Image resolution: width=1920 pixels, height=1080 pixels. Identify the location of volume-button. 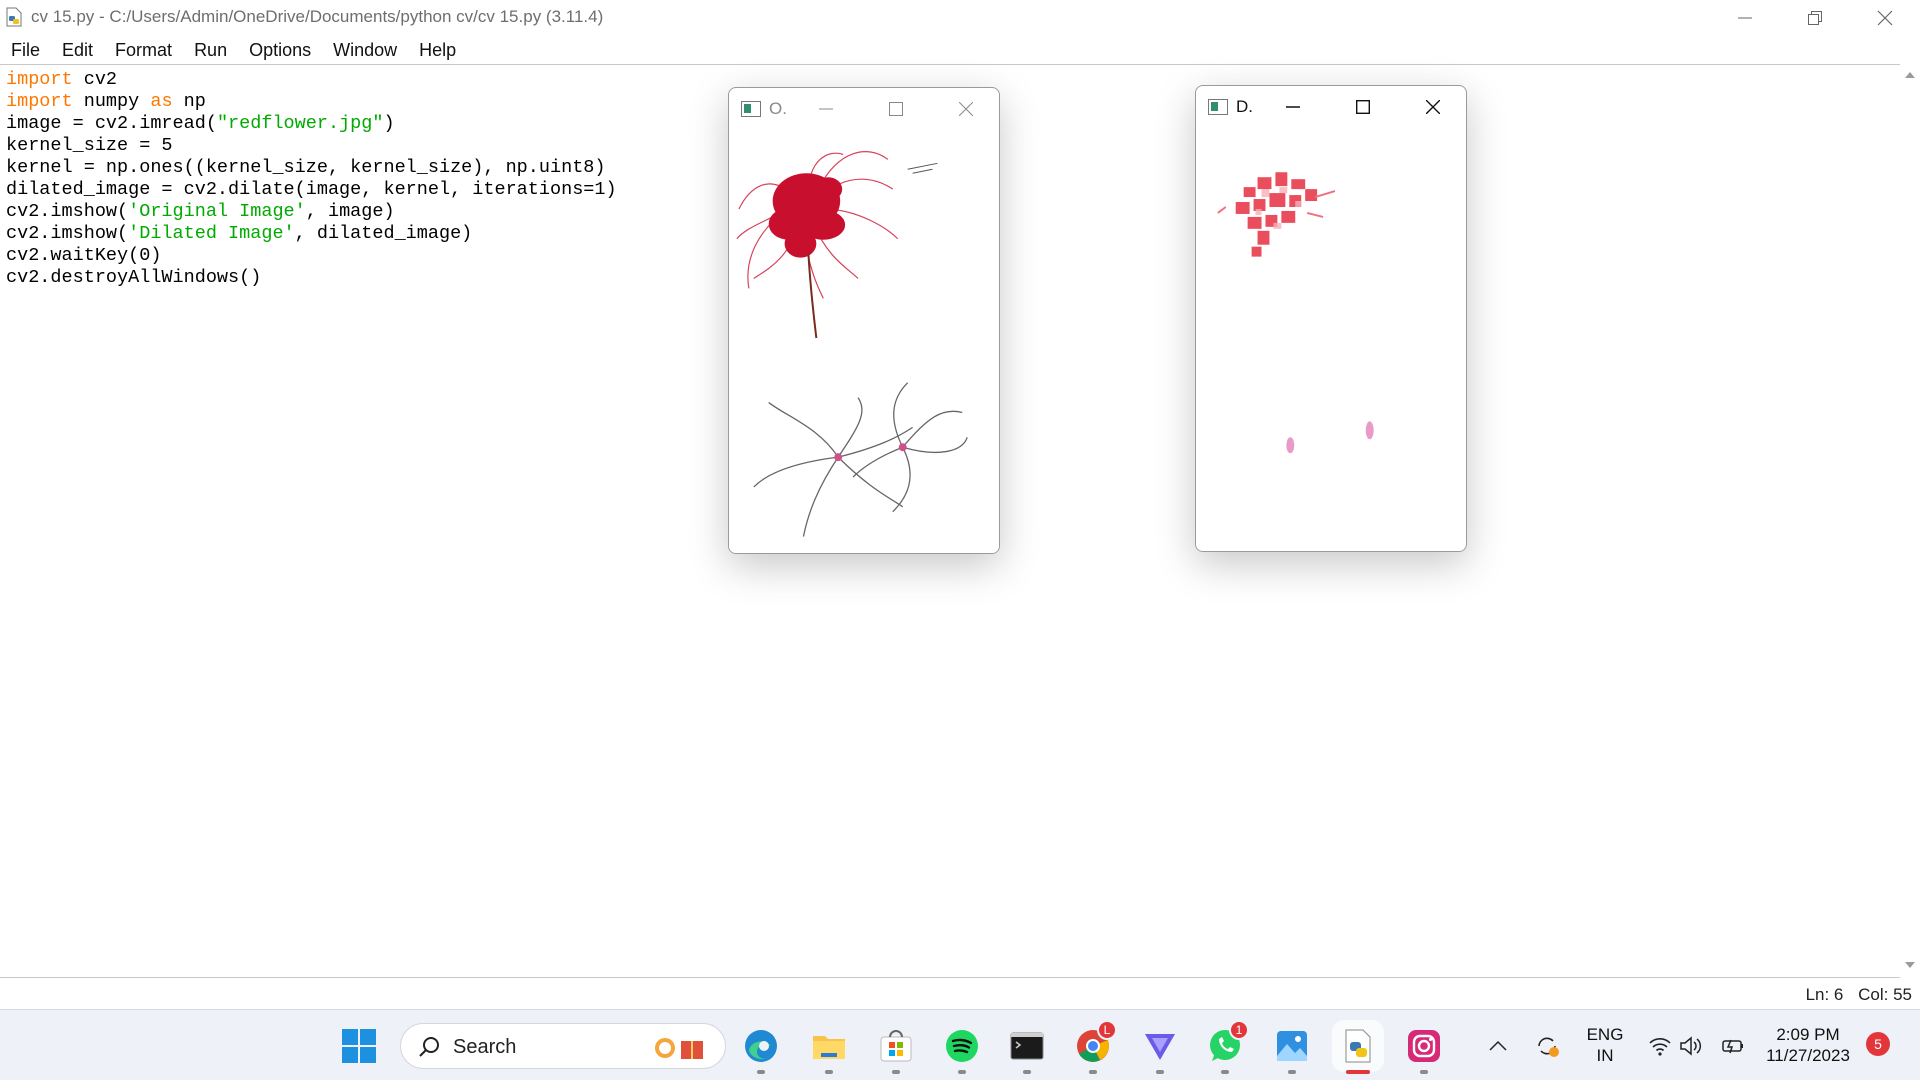
(1691, 1046).